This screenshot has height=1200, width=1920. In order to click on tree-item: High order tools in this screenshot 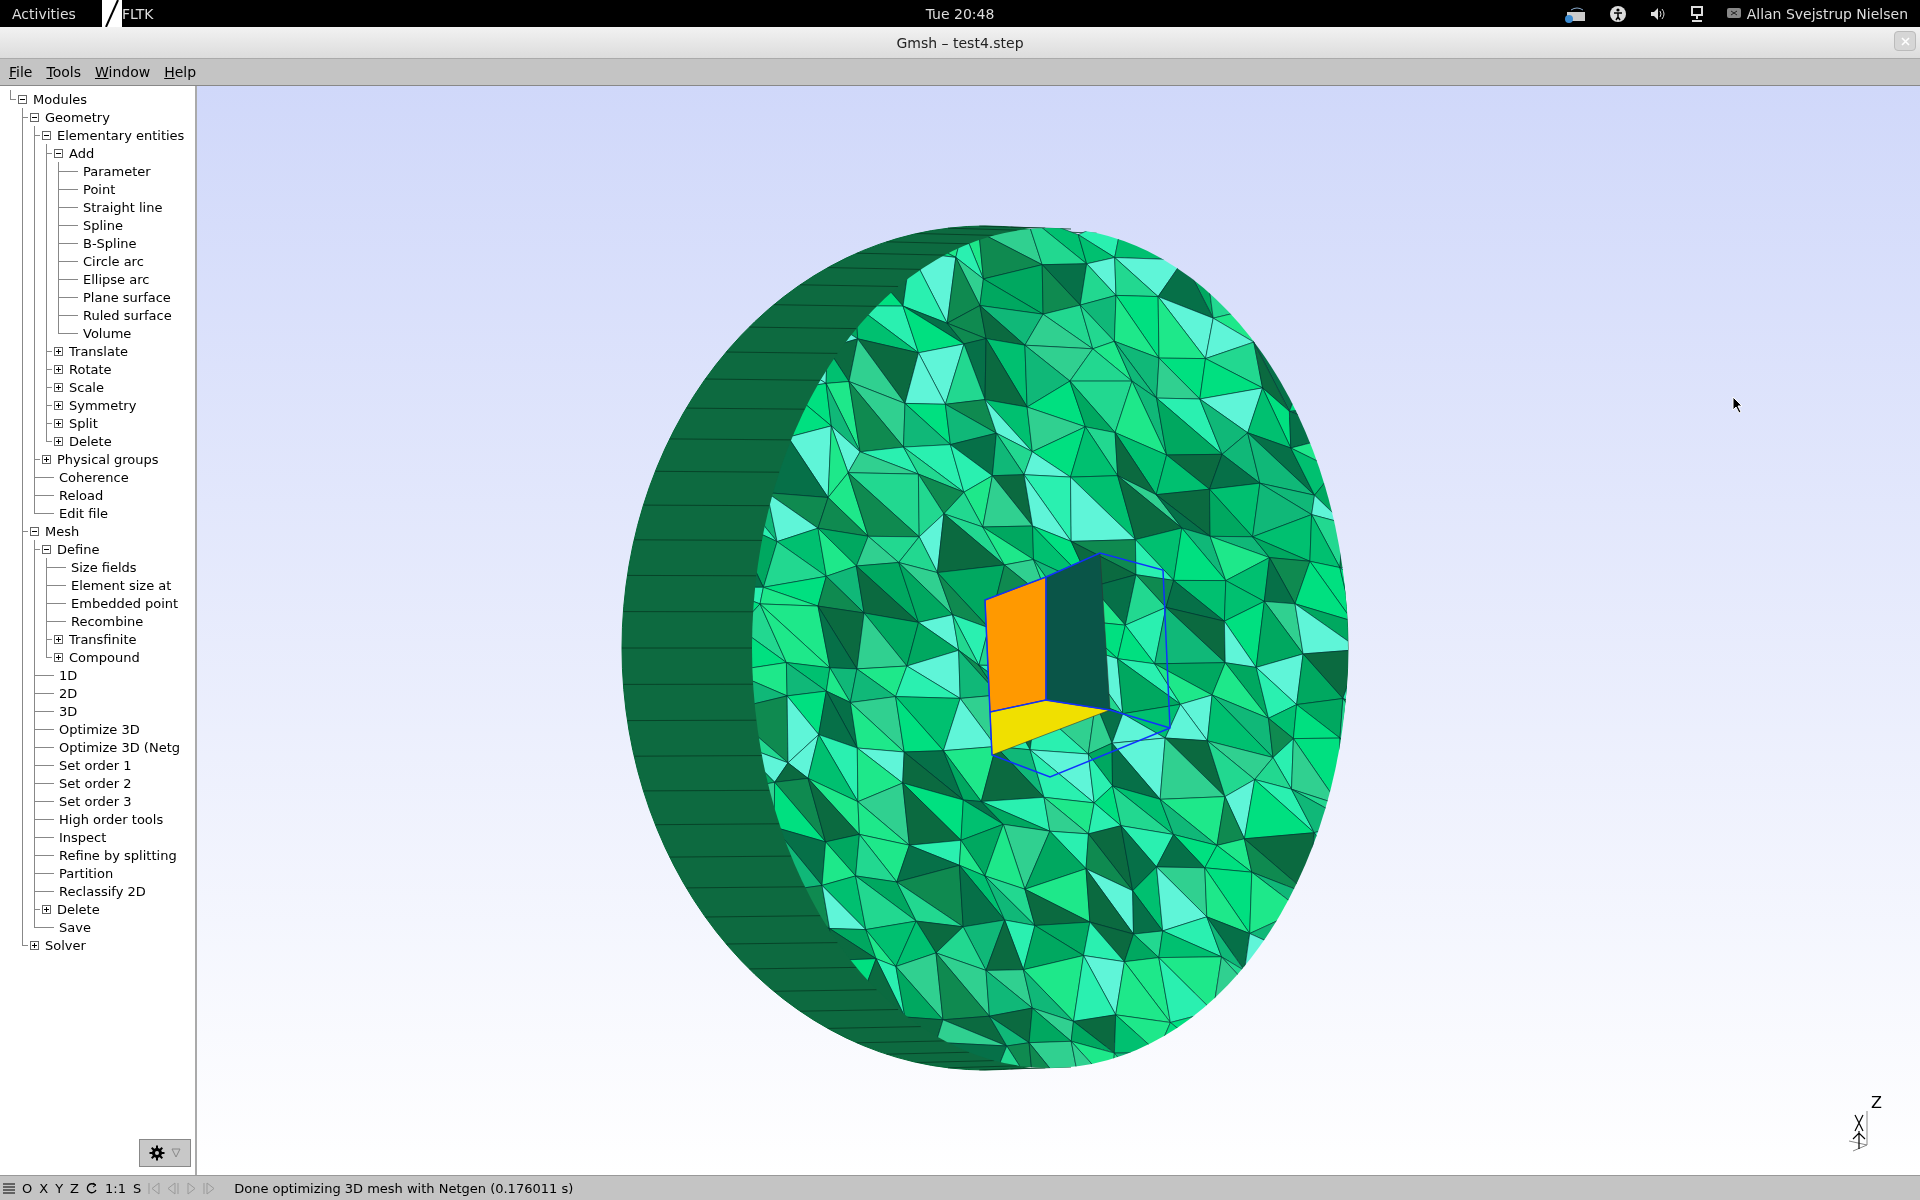, I will do `click(111, 819)`.